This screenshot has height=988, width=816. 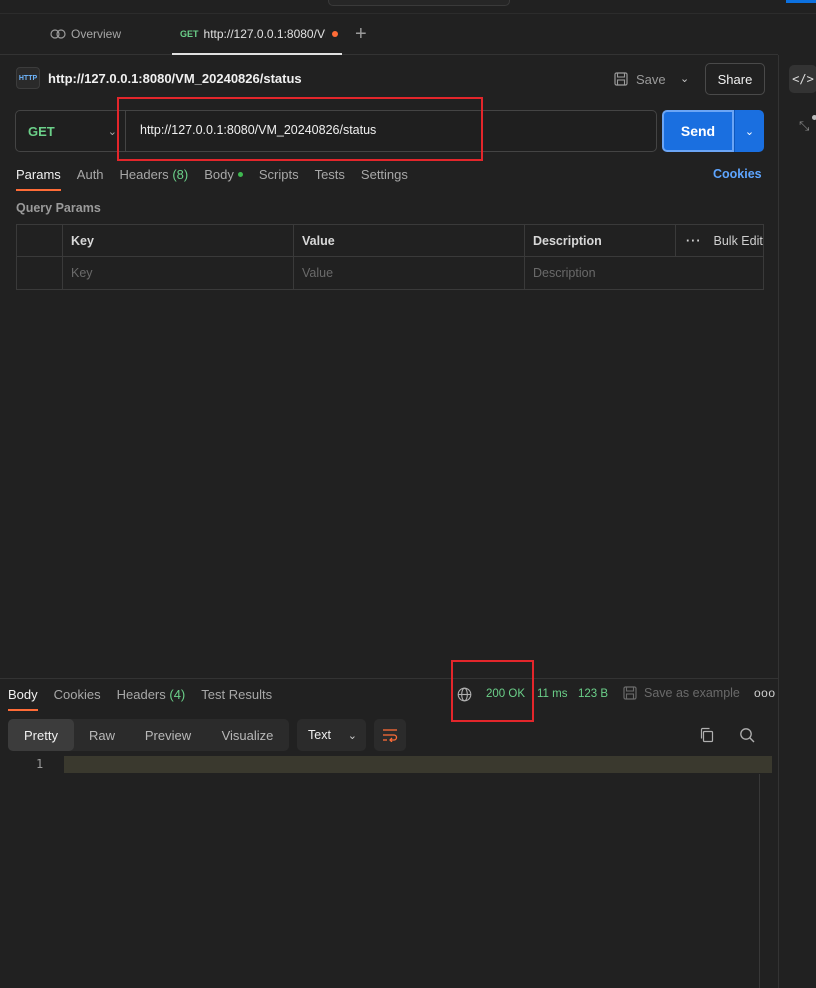 I want to click on response-tabs: Body Cookies Headers (4) Test Results, so click(x=148, y=699).